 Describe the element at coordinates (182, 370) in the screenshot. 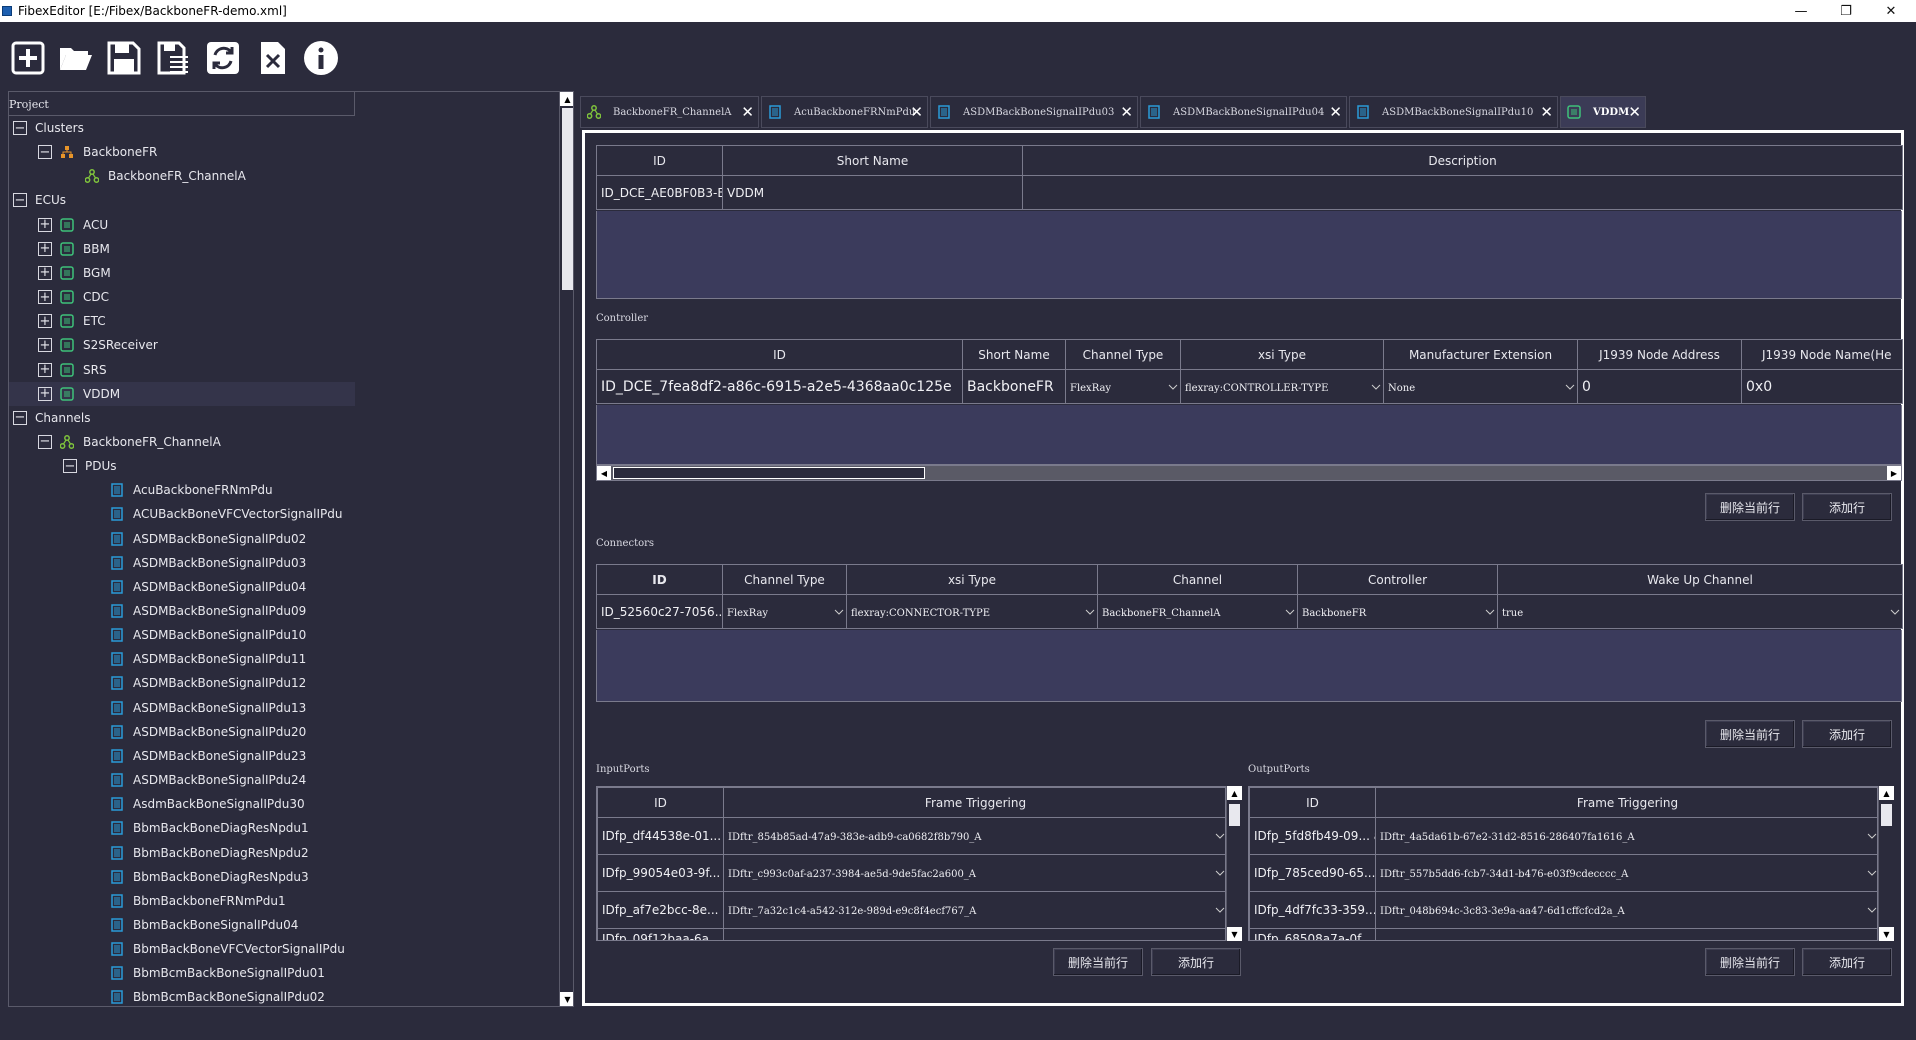

I see `tree-item: + SRS` at that location.